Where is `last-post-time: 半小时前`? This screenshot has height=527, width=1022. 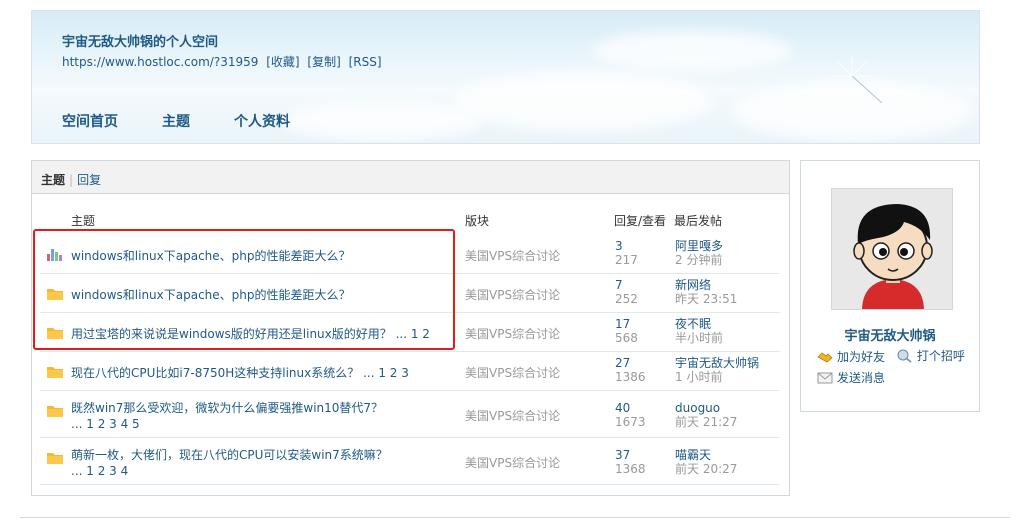
last-post-time: 半小时前 is located at coordinates (699, 338).